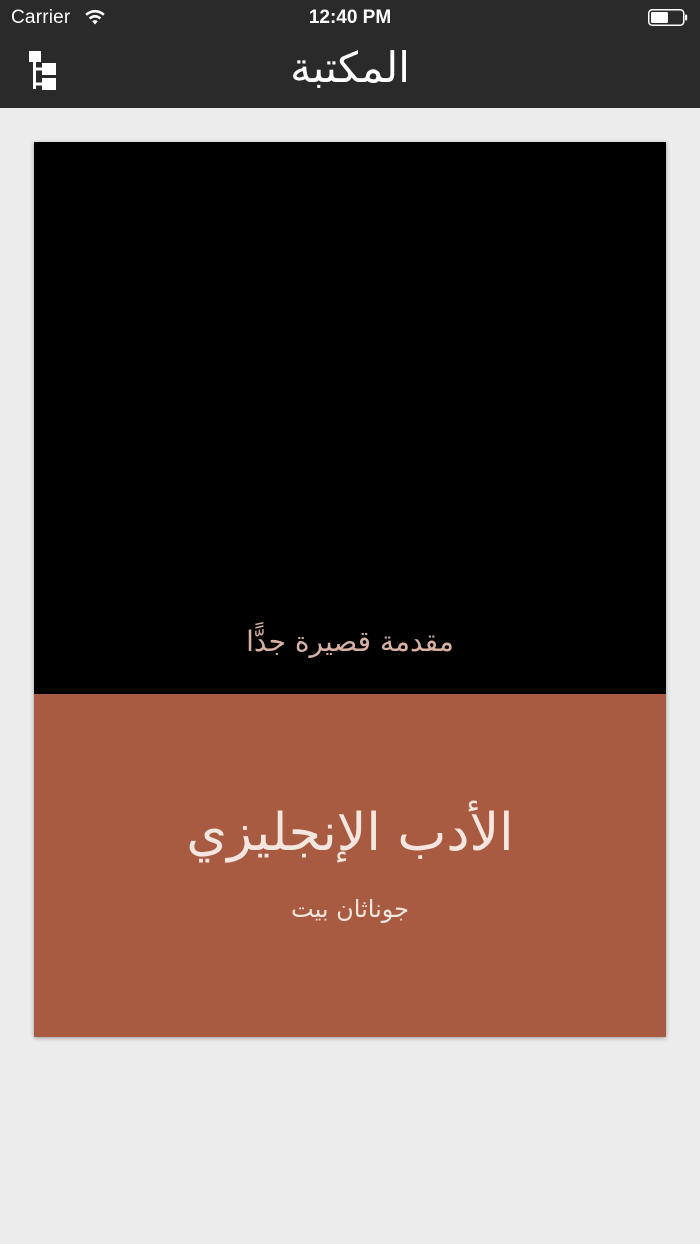  Describe the element at coordinates (350, 641) in the screenshot. I see `book-series-label: مقدمة قصيرة جدًّا` at that location.